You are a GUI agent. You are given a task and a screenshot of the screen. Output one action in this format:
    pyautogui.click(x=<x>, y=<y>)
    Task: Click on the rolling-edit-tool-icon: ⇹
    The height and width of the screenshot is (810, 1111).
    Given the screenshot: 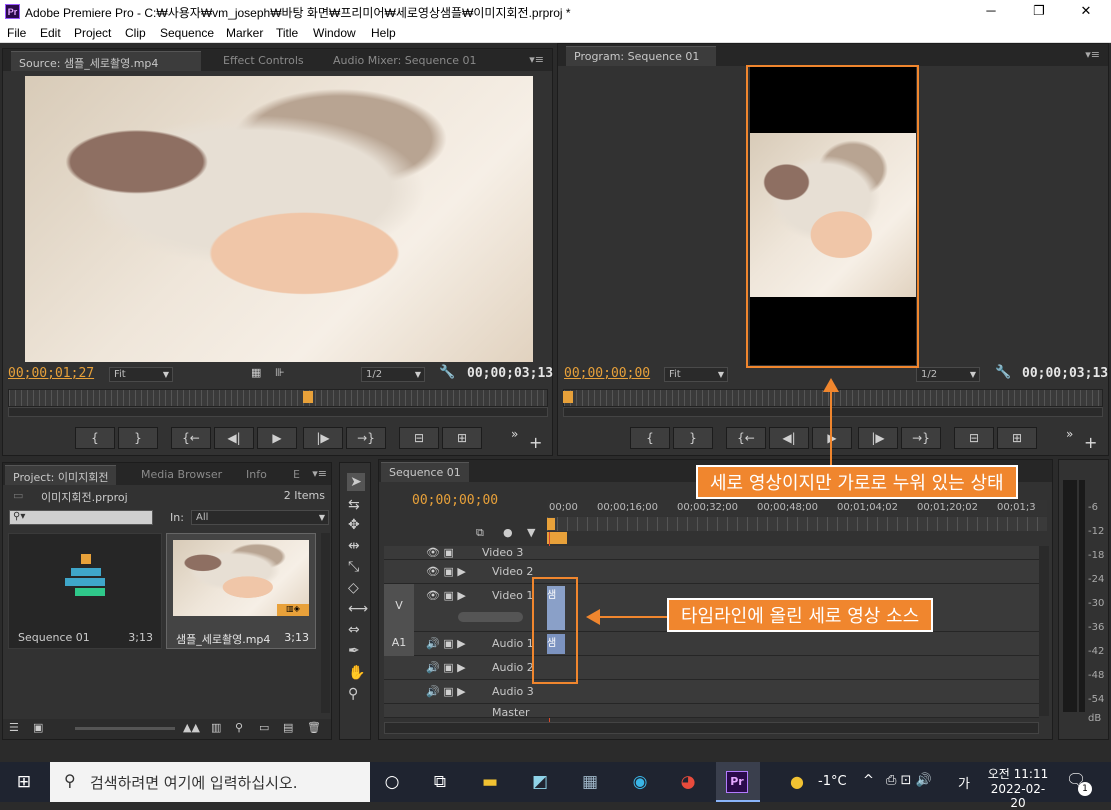 What is the action you would take?
    pyautogui.click(x=354, y=546)
    